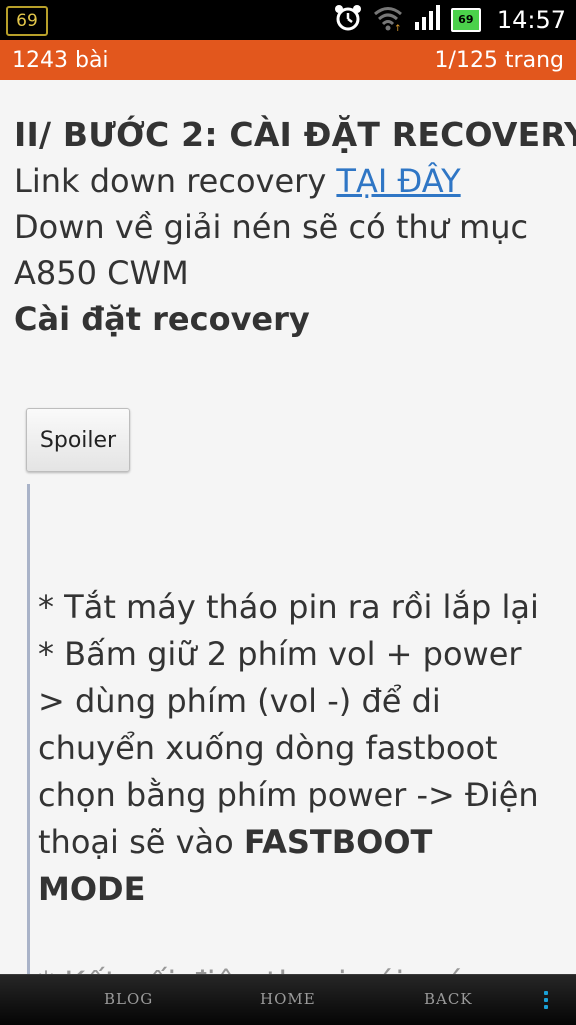  Describe the element at coordinates (288, 20) in the screenshot. I see `status-bar: 69 ↑ 69 14:57` at that location.